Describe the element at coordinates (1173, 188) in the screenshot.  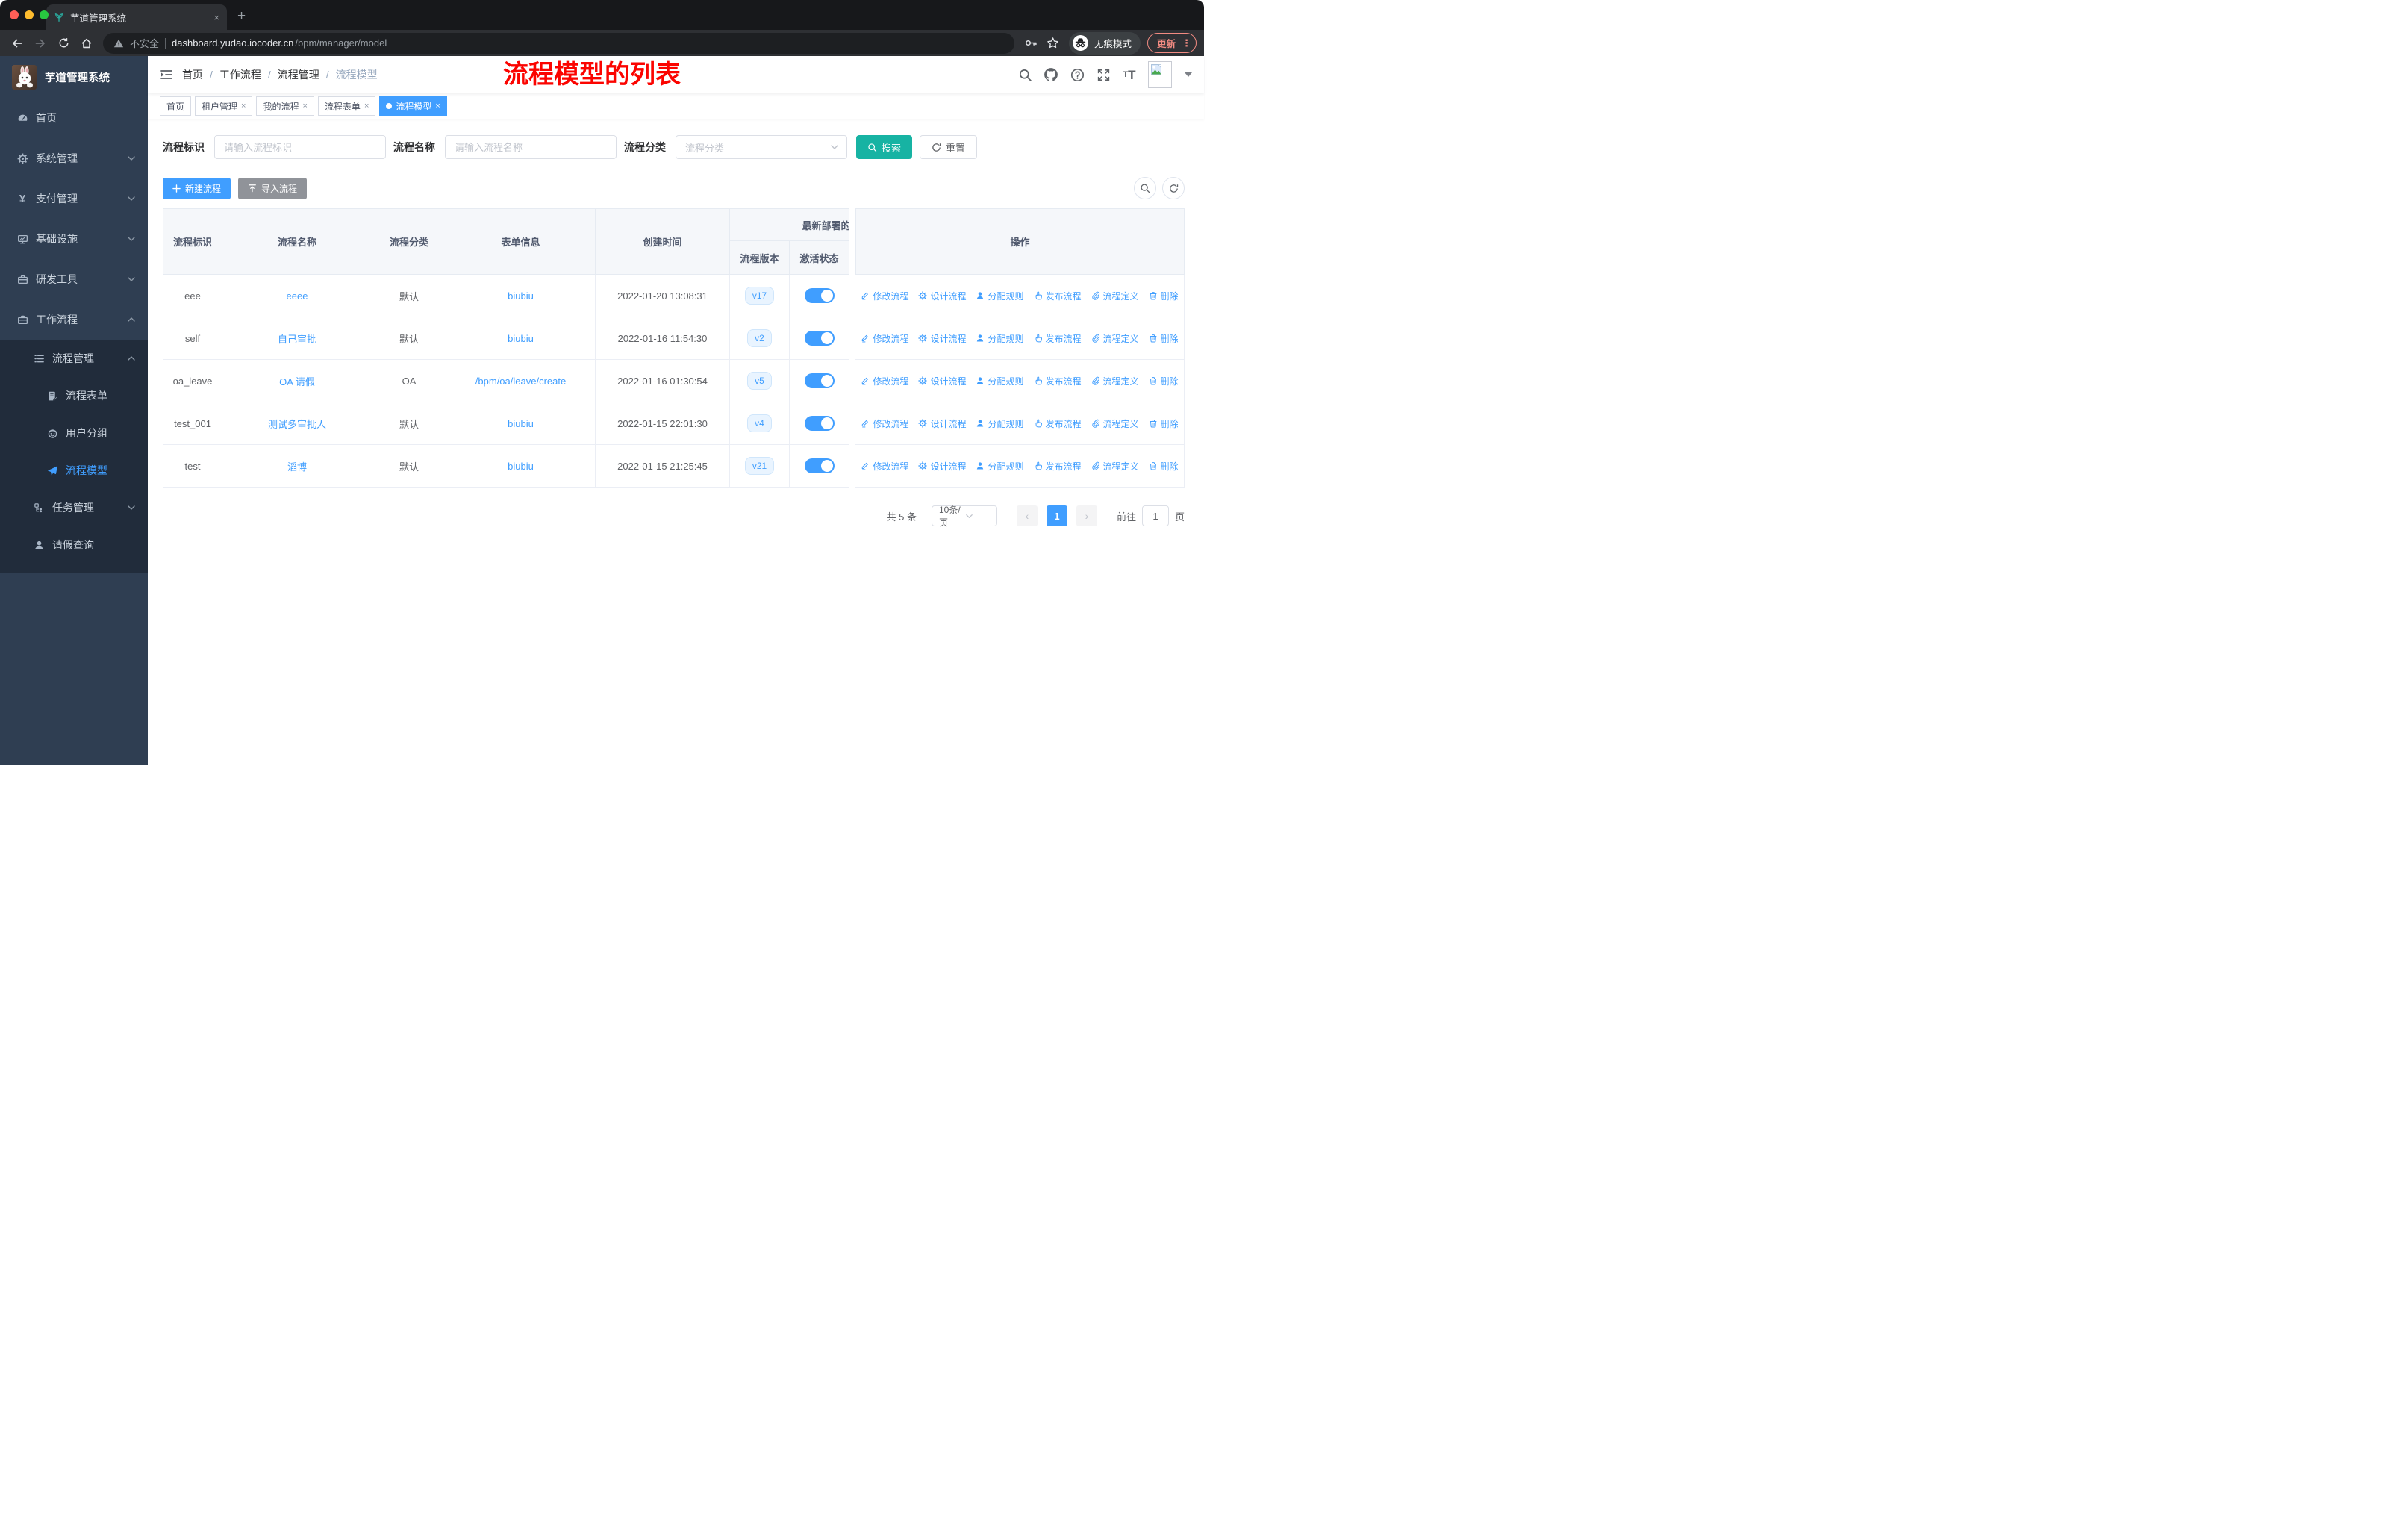
I see `refresh-table-button` at that location.